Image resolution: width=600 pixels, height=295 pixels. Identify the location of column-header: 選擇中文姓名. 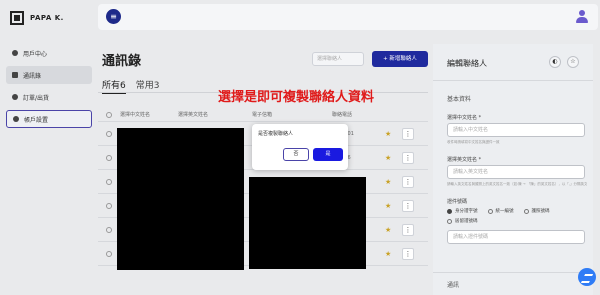
(135, 115).